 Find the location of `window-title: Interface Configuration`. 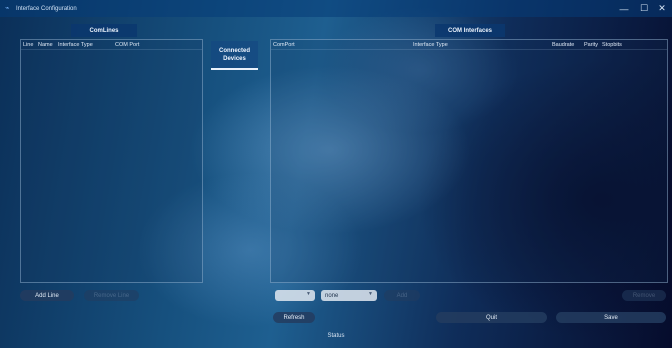

window-title: Interface Configuration is located at coordinates (46, 8).